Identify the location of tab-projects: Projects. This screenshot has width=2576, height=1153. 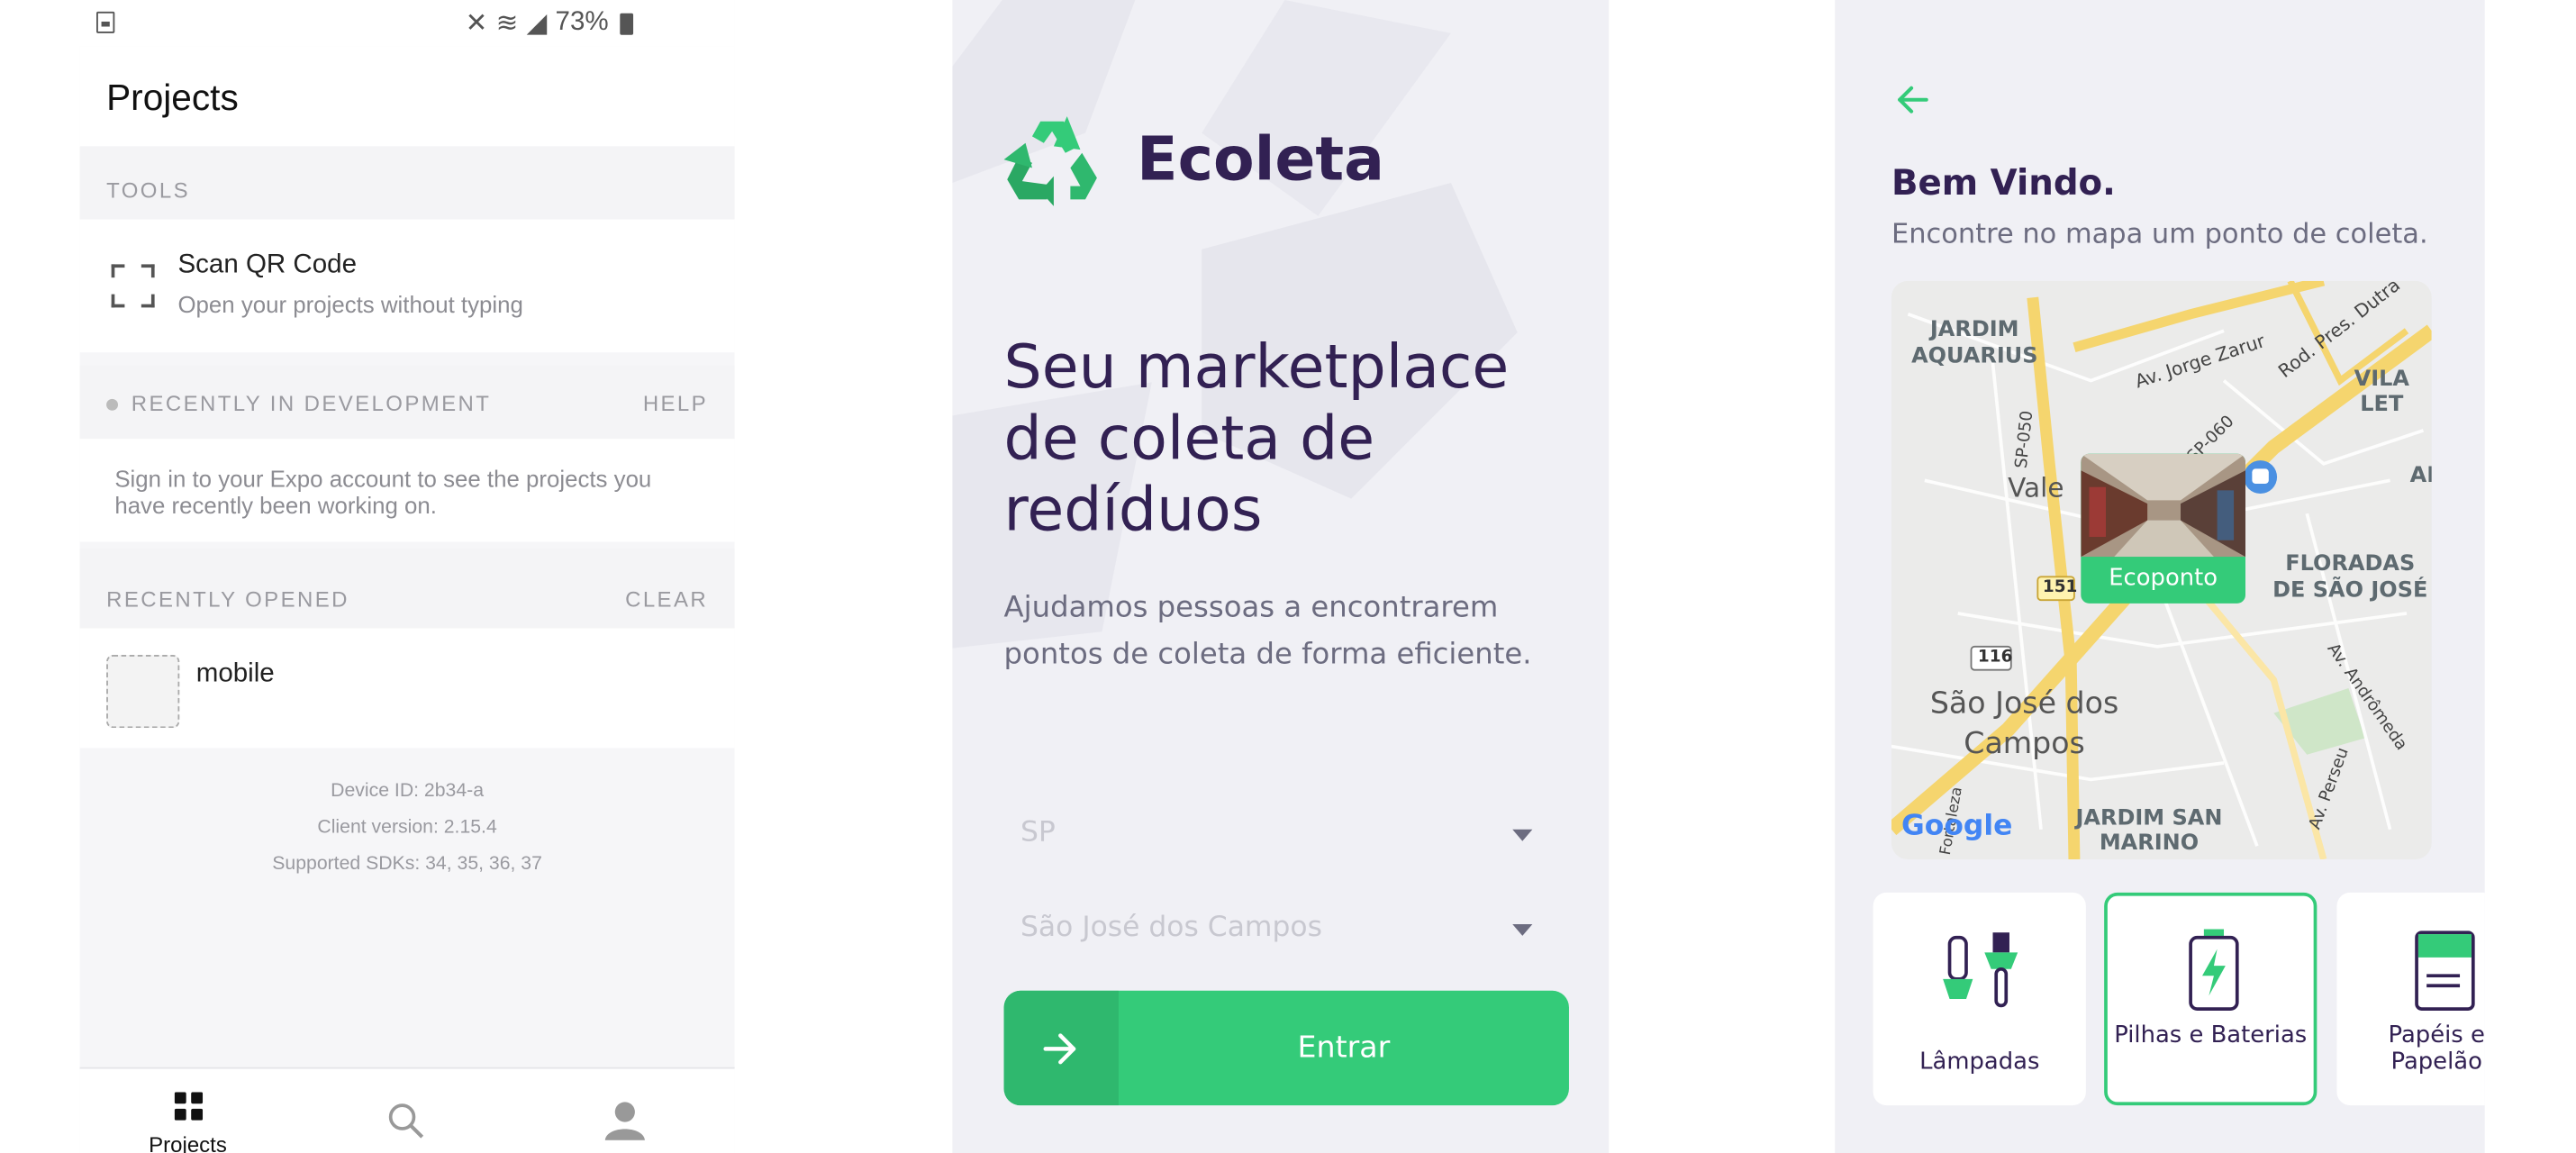
(188, 1111).